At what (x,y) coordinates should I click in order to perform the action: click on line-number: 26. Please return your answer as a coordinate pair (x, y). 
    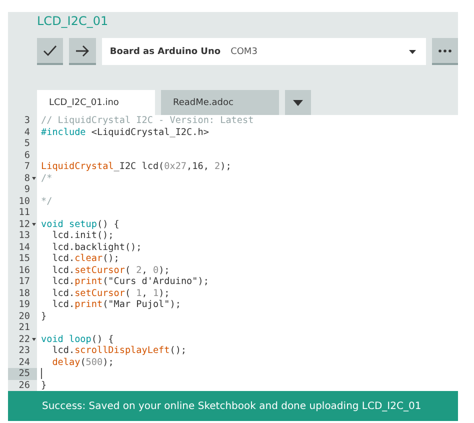
    Looking at the image, I should click on (22, 385).